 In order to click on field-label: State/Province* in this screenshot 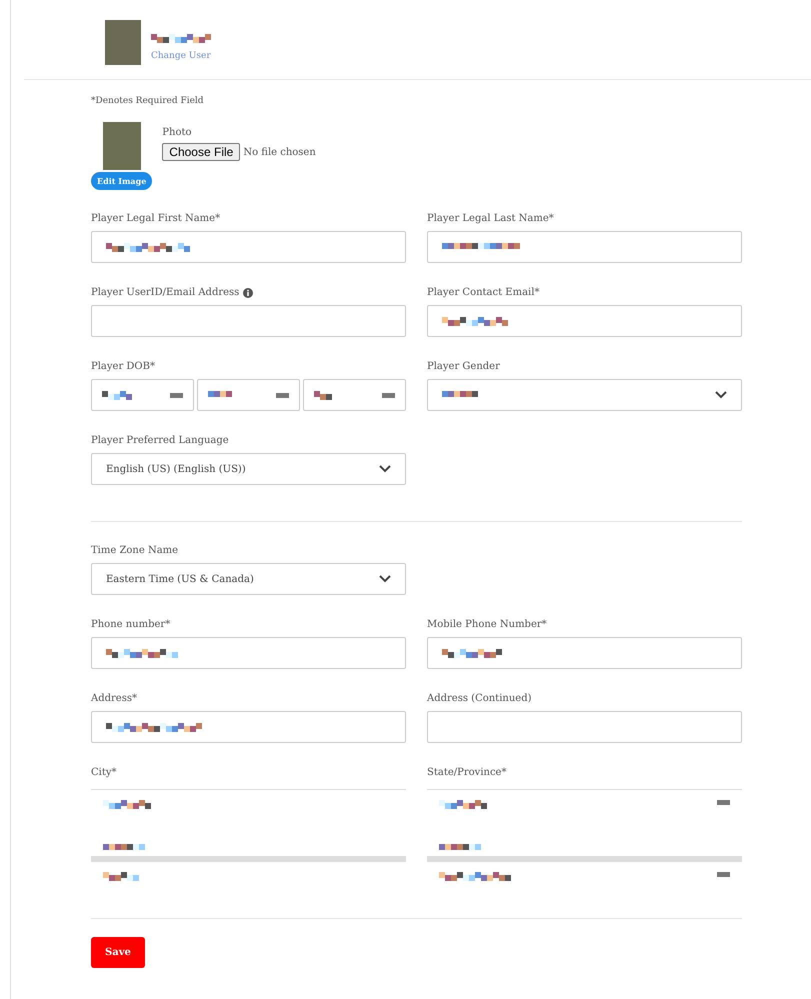, I will do `click(467, 772)`.